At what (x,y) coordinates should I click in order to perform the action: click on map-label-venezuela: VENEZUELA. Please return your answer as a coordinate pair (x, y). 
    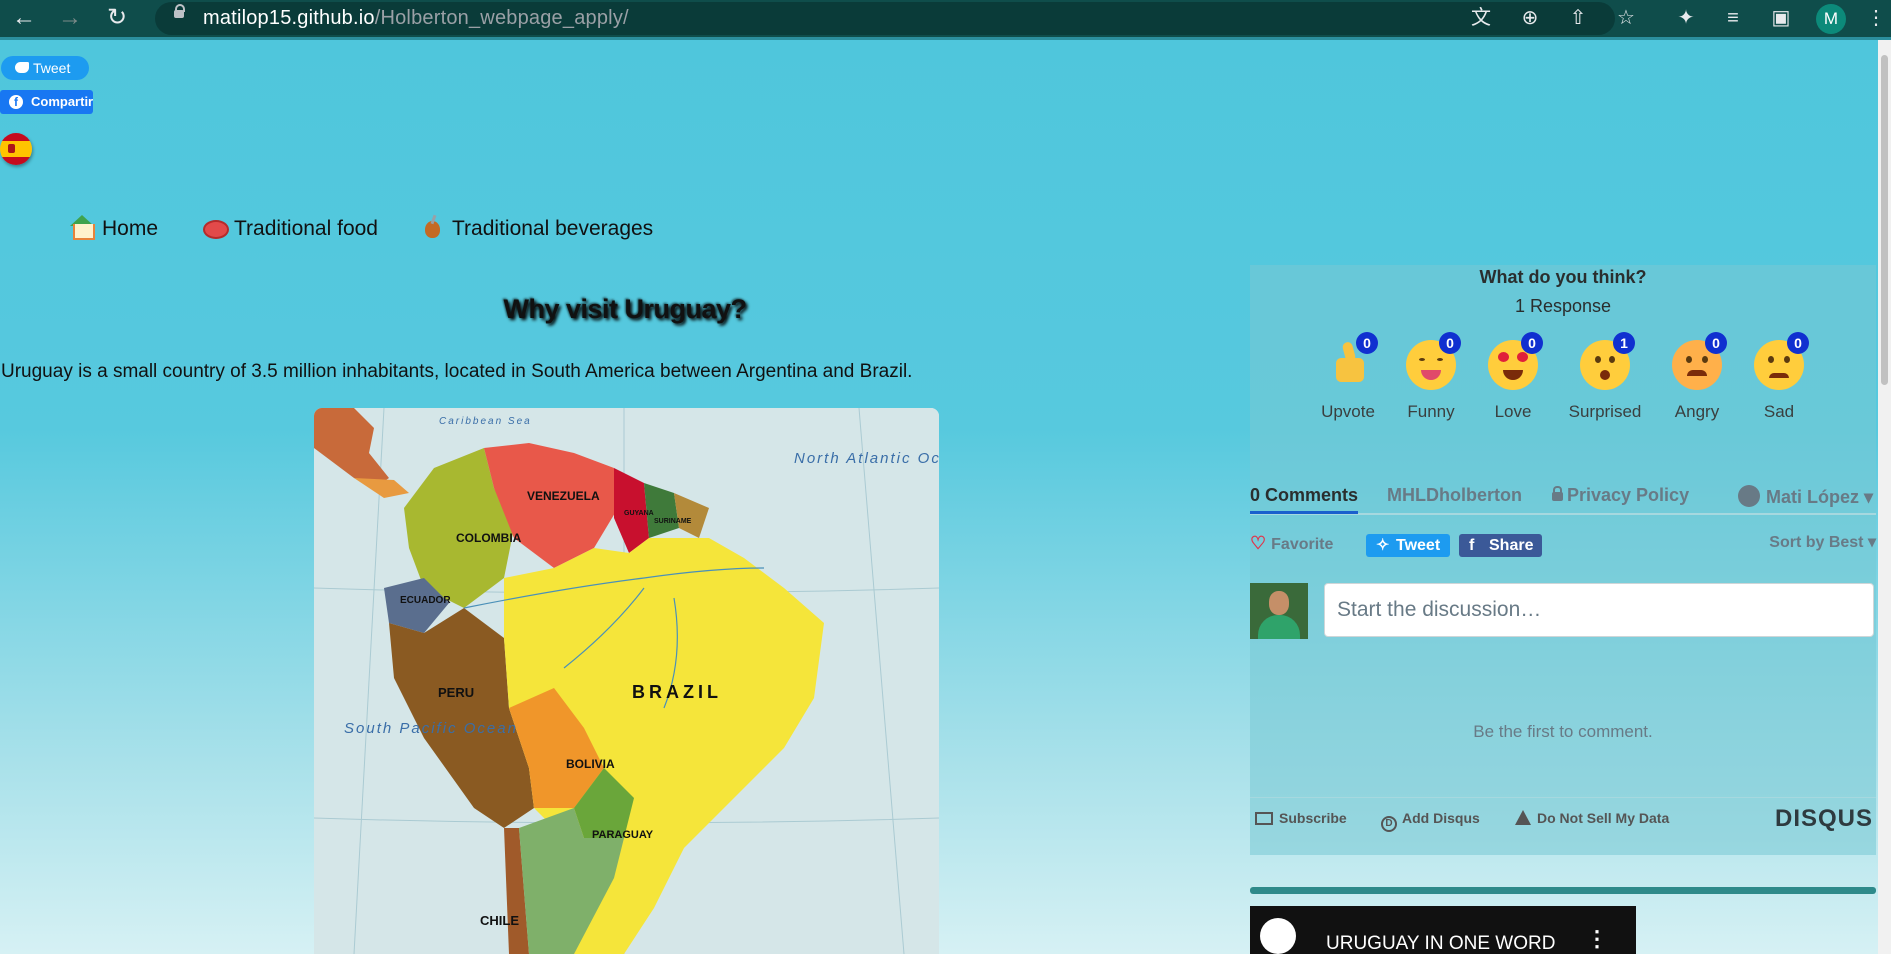
    Looking at the image, I should click on (563, 496).